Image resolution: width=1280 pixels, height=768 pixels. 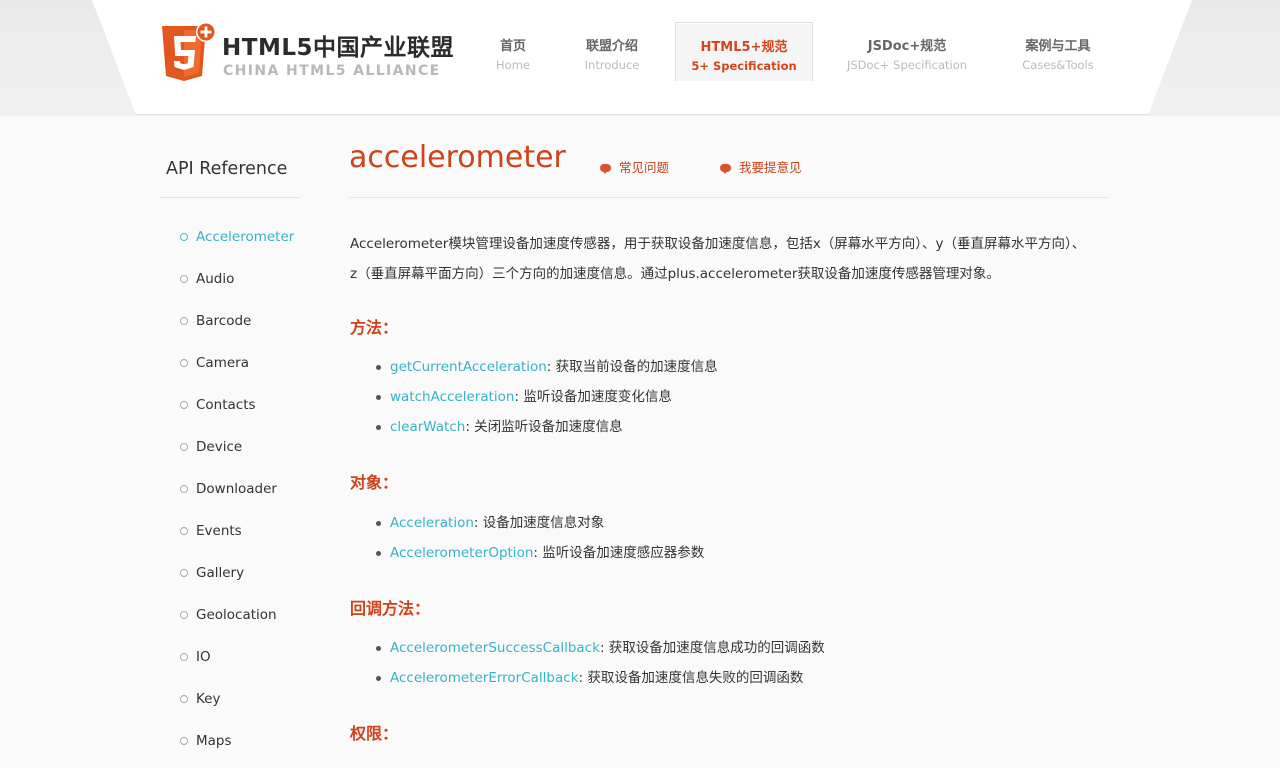 I want to click on list-item: Acceleration: 设备加速度信息对象, so click(x=540, y=523).